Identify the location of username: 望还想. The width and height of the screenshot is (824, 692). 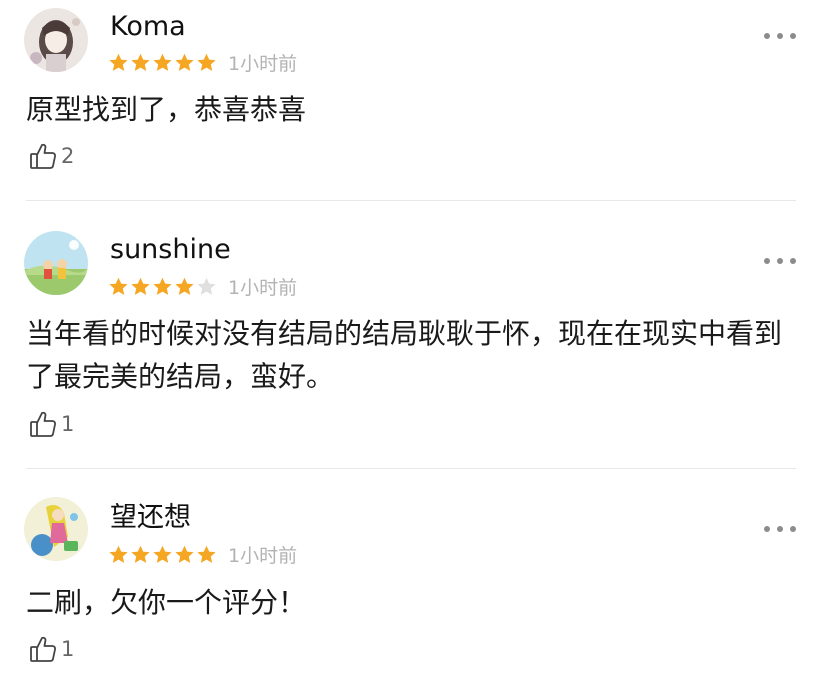
(150, 518).